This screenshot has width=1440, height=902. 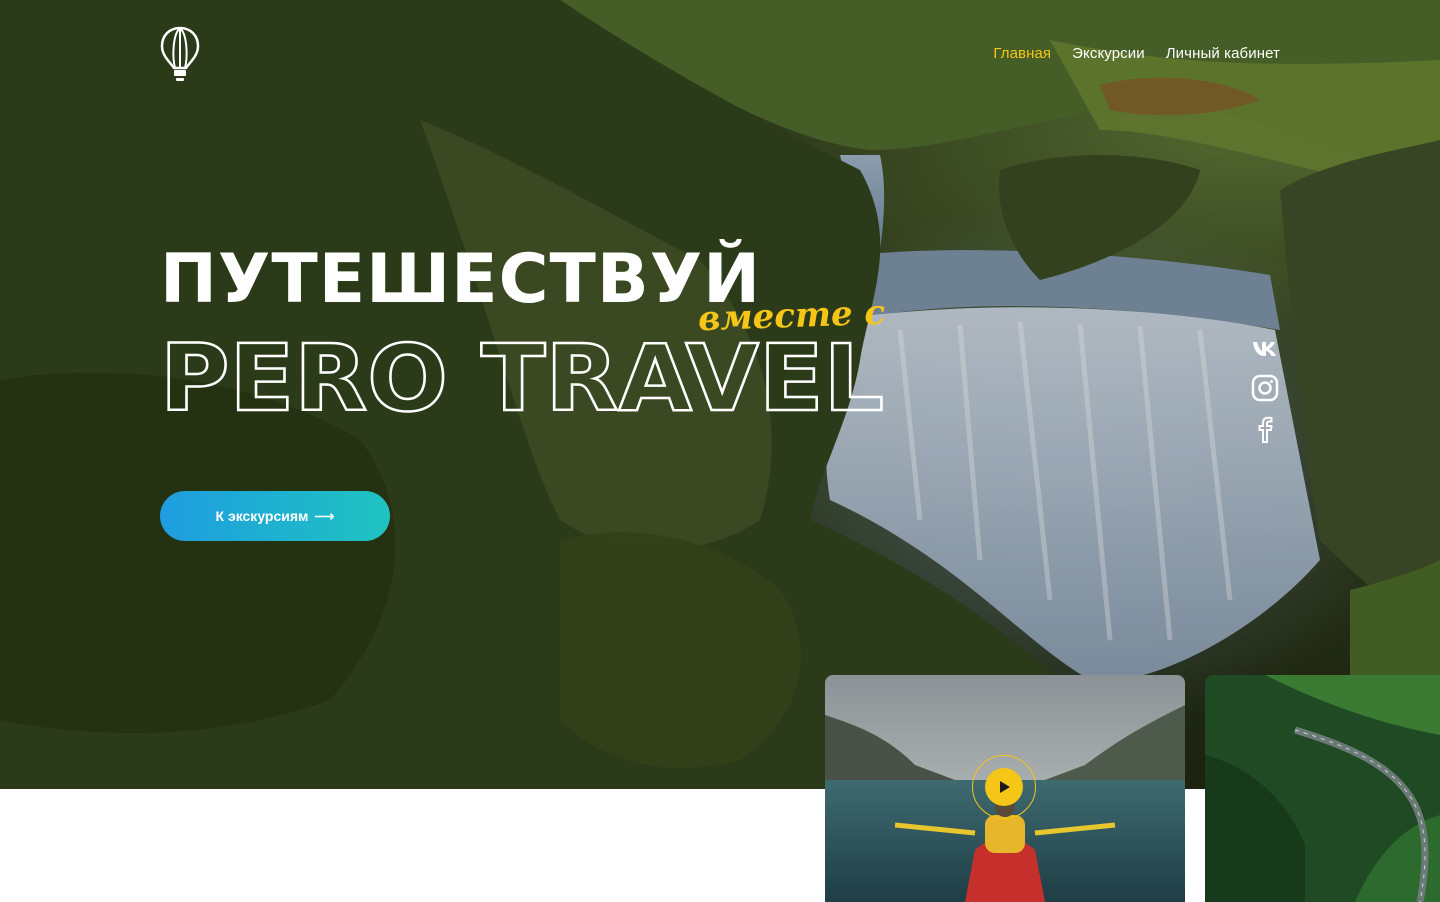 I want to click on vk-icon, so click(x=1265, y=351).